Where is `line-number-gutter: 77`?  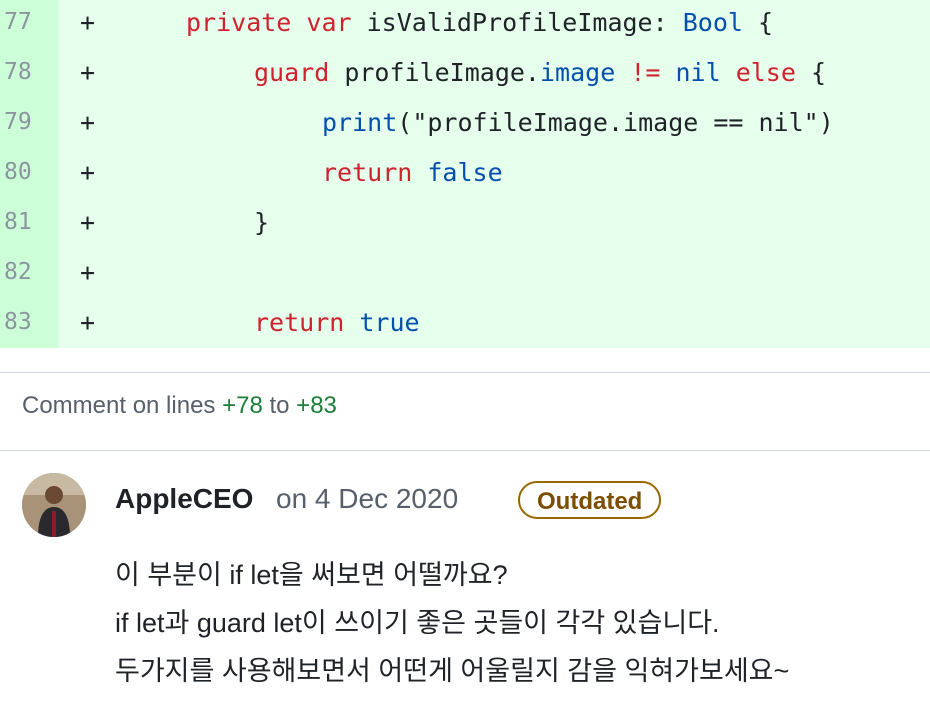 line-number-gutter: 77 is located at coordinates (29, 25).